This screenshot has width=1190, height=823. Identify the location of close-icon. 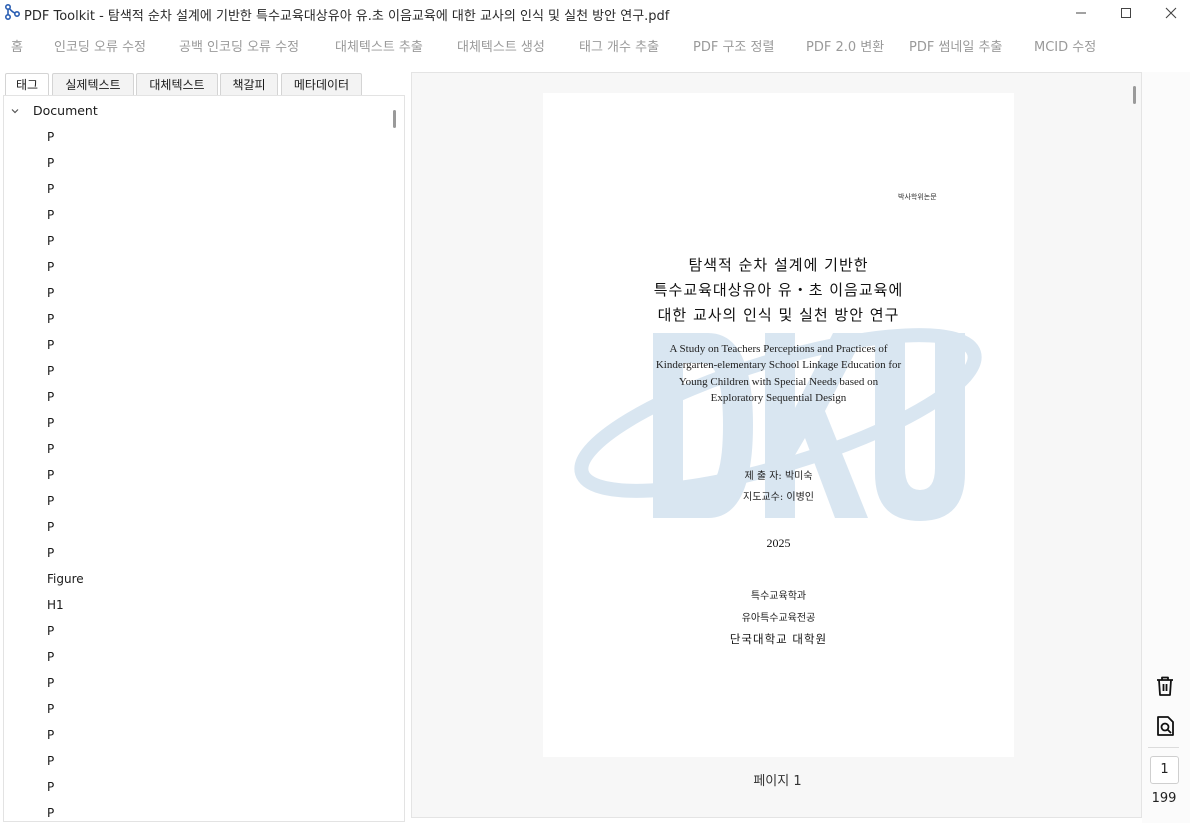
(1171, 12).